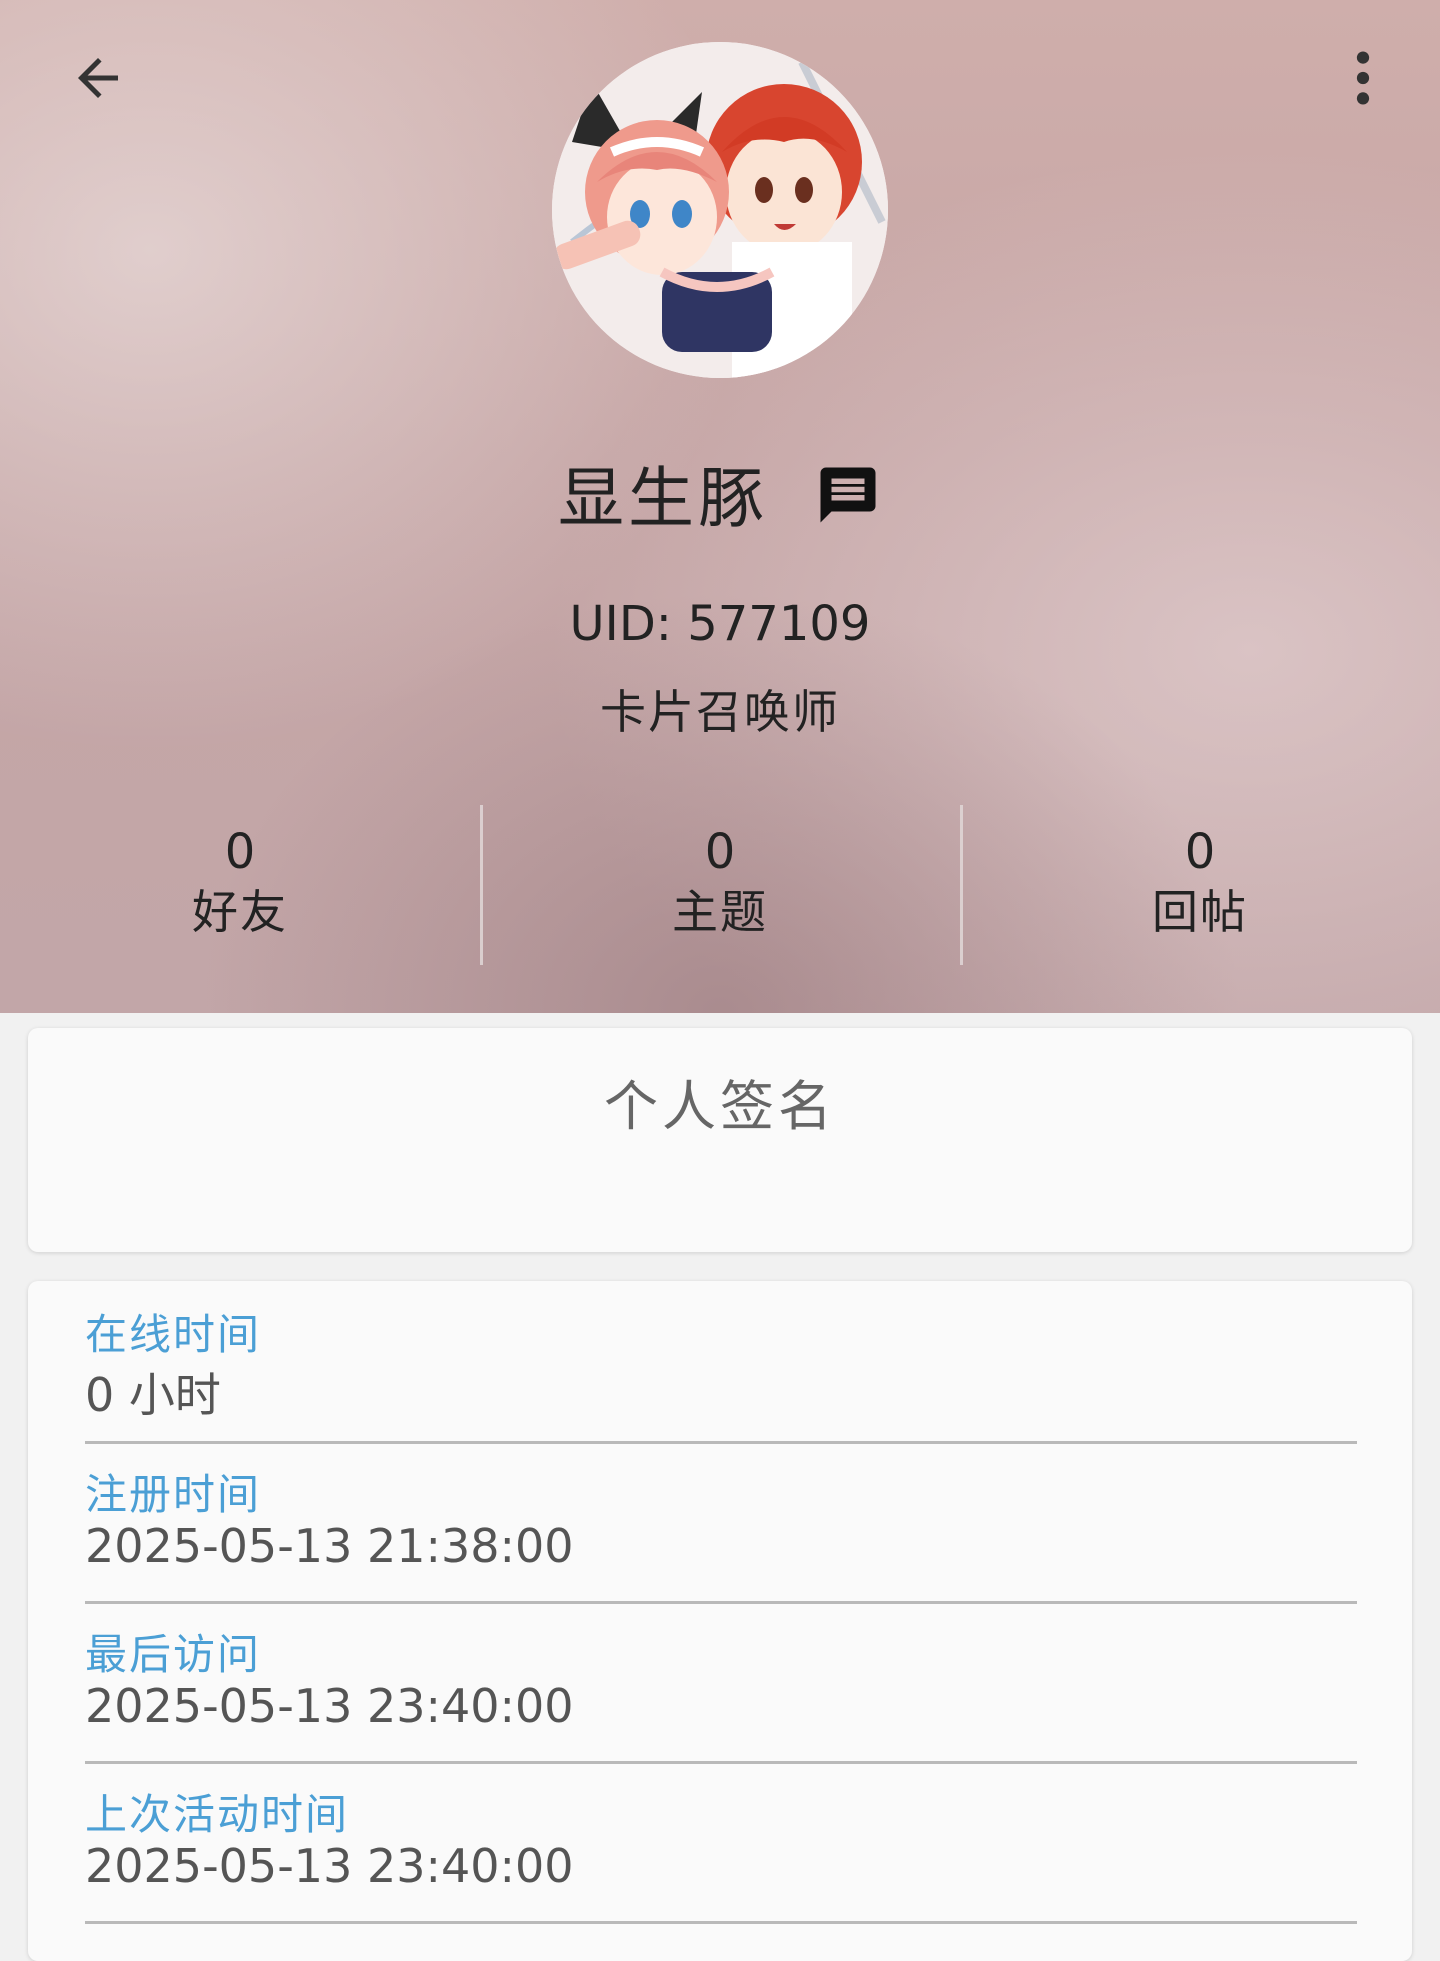 Image resolution: width=1440 pixels, height=1961 pixels. I want to click on signature-title: 个人签名, so click(720, 1106).